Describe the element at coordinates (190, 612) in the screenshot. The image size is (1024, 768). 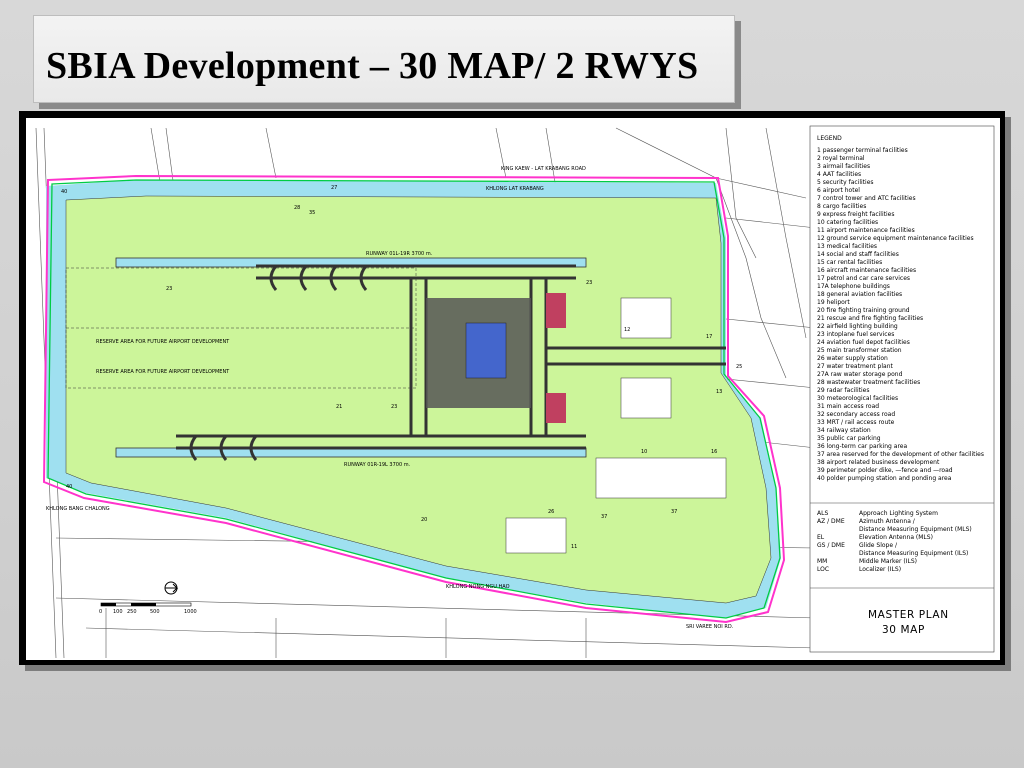
I see `scale-tick: 1000` at that location.